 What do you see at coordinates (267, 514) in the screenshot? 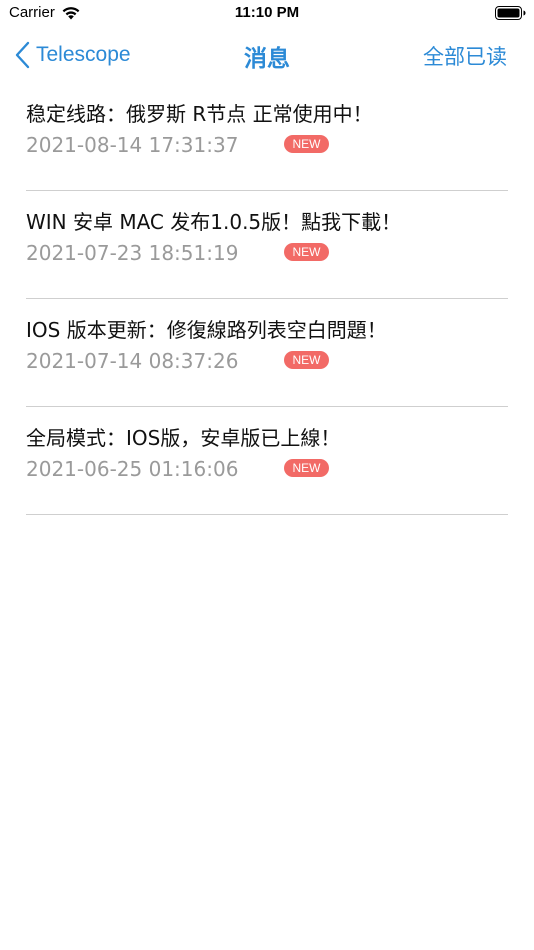
I see `divider` at bounding box center [267, 514].